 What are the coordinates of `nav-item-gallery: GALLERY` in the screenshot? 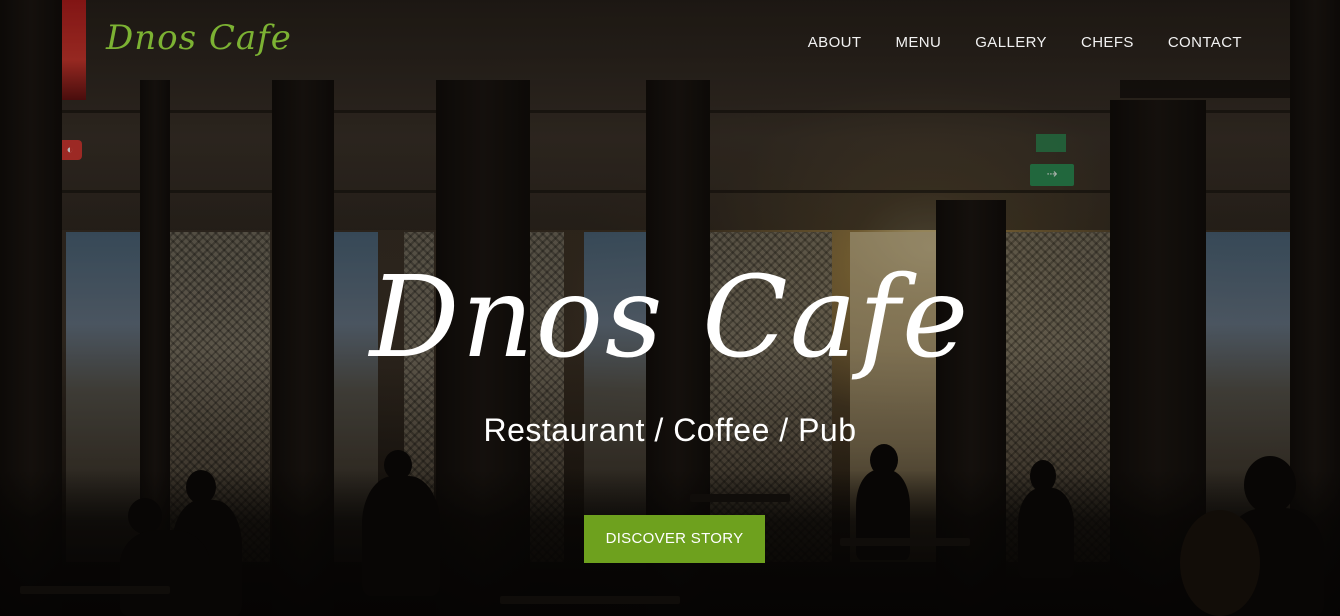 It's located at (1011, 42).